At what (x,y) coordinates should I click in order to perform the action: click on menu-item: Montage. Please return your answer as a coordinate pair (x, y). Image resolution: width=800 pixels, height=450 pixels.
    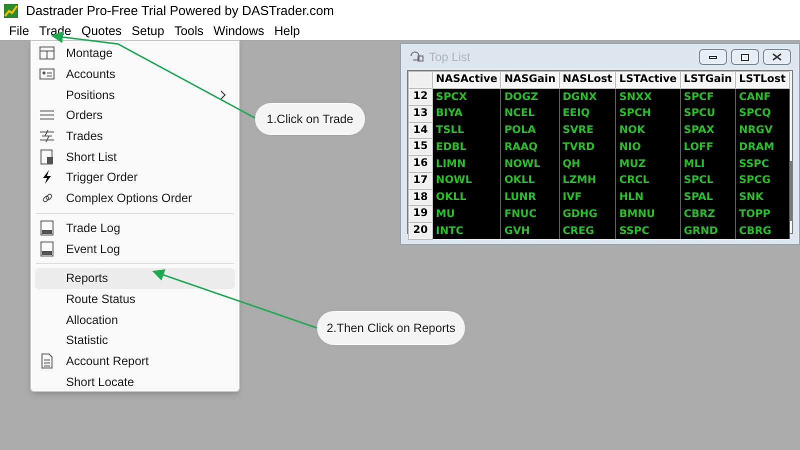
    Looking at the image, I should click on (135, 53).